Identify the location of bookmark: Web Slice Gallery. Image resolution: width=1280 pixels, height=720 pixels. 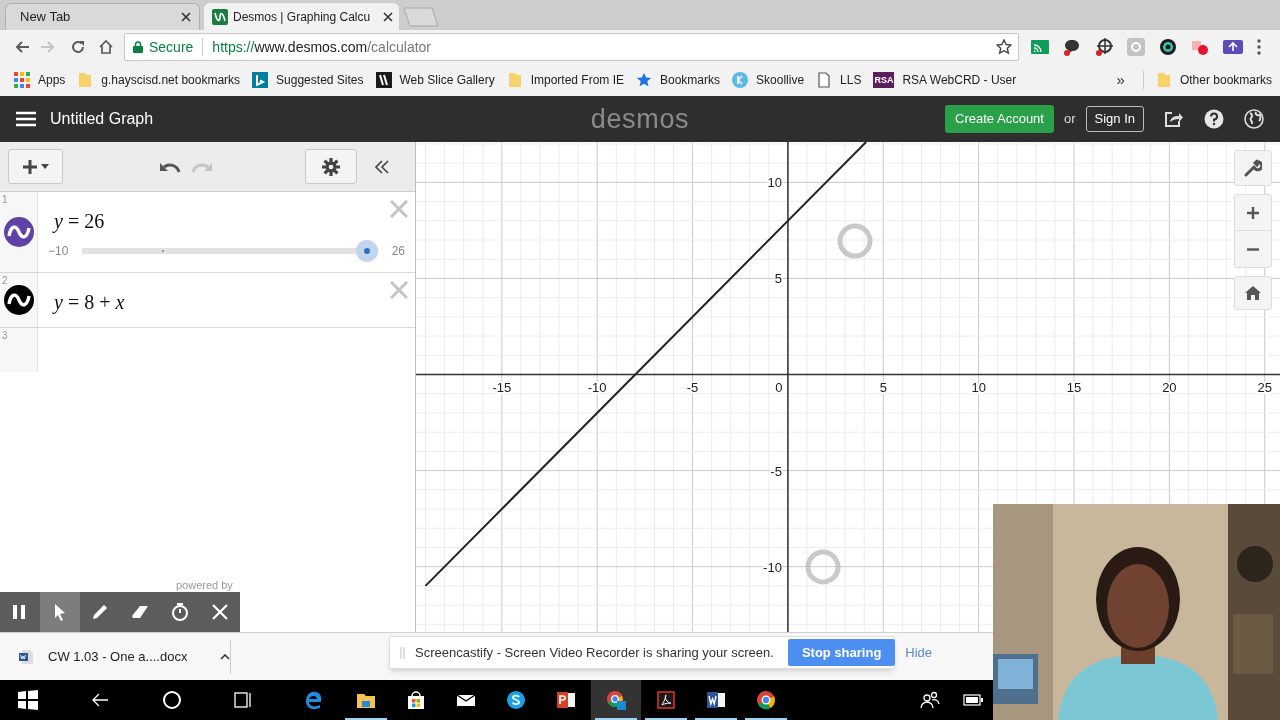
(435, 80).